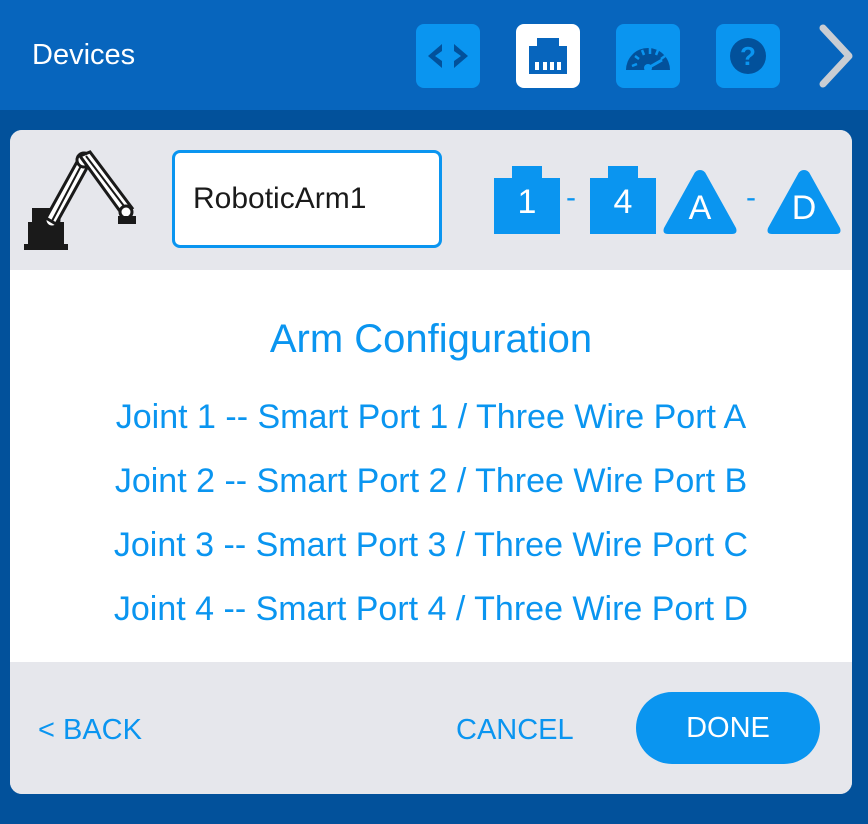 This screenshot has height=824, width=868. I want to click on help-button: ?, so click(748, 56).